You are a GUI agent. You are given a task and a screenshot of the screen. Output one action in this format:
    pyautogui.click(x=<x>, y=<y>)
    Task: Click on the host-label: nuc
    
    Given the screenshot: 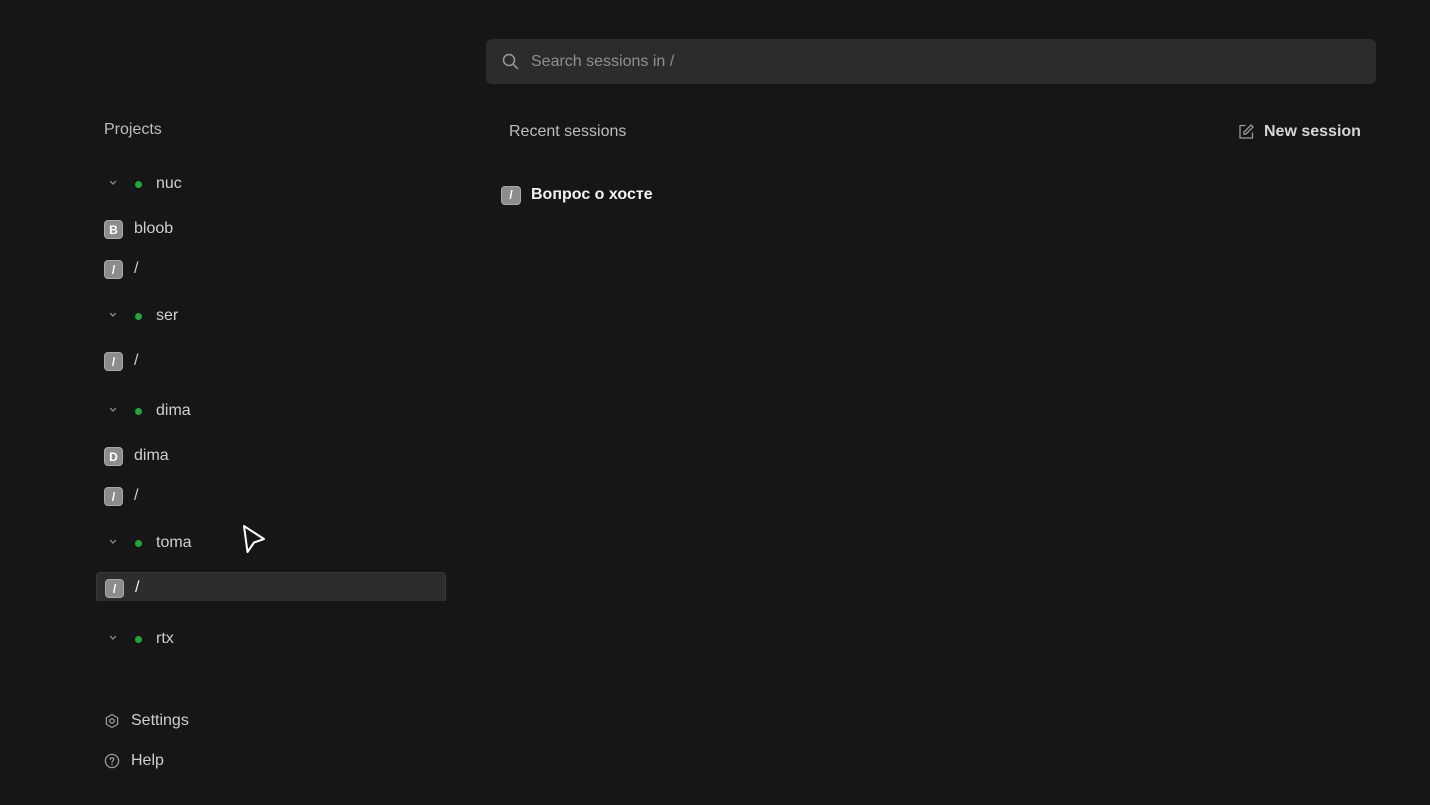 What is the action you would take?
    pyautogui.click(x=169, y=183)
    